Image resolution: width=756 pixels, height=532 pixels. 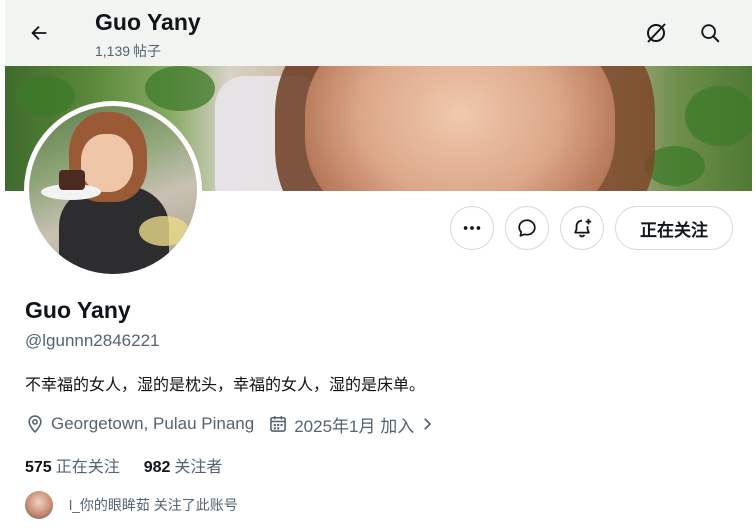 I want to click on message-icon, so click(x=527, y=228).